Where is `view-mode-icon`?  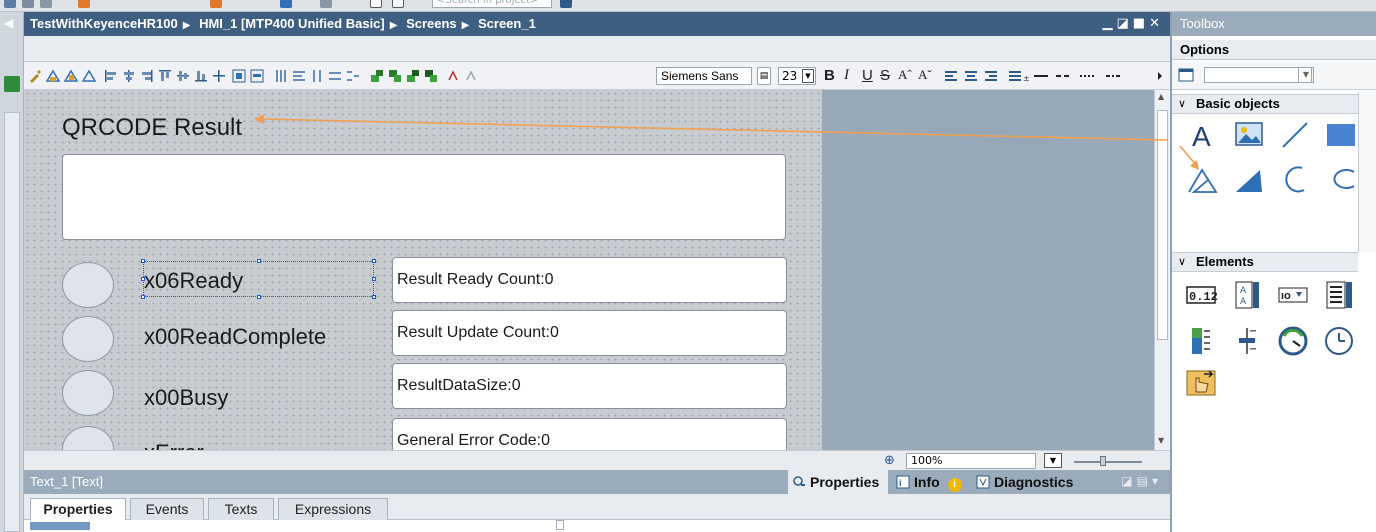
view-mode-icon is located at coordinates (1186, 75).